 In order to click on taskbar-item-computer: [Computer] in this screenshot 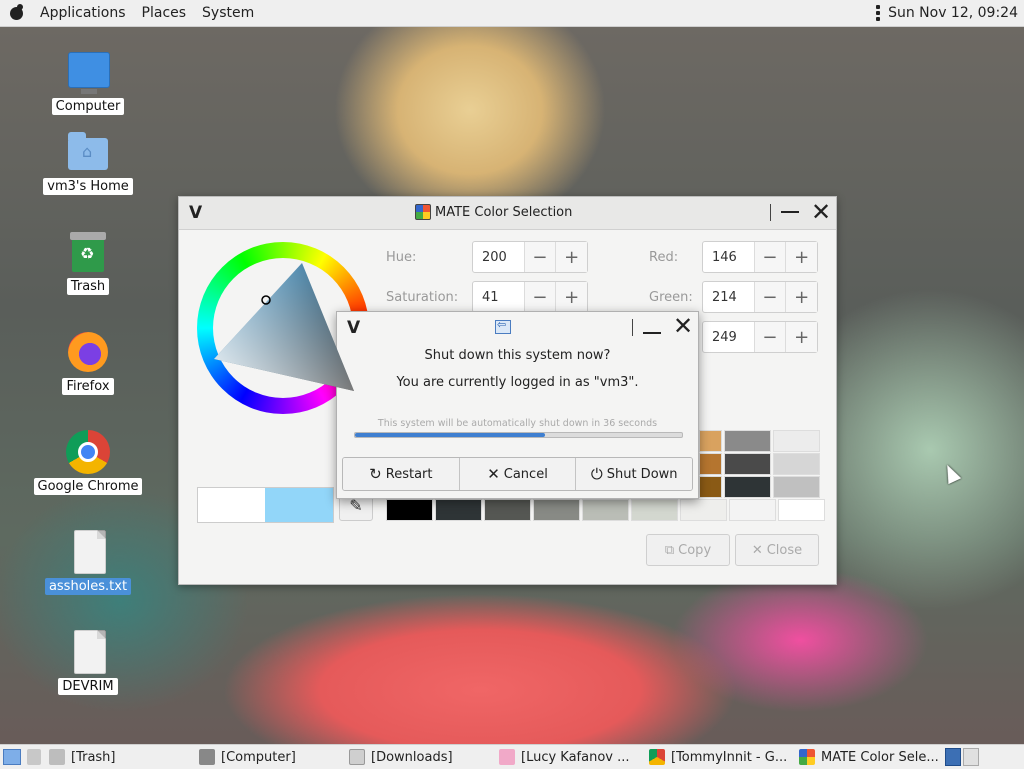, I will do `click(266, 757)`.